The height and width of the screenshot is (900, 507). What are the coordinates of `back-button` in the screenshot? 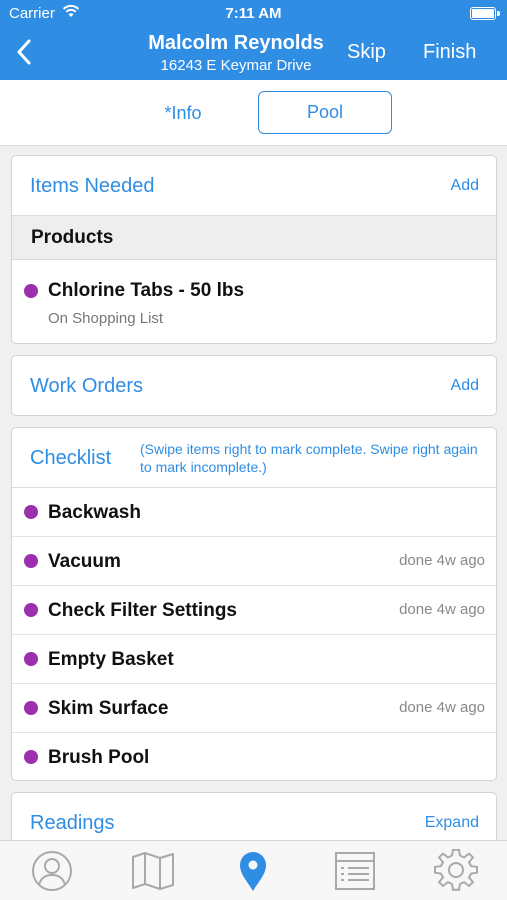 It's located at (24, 52).